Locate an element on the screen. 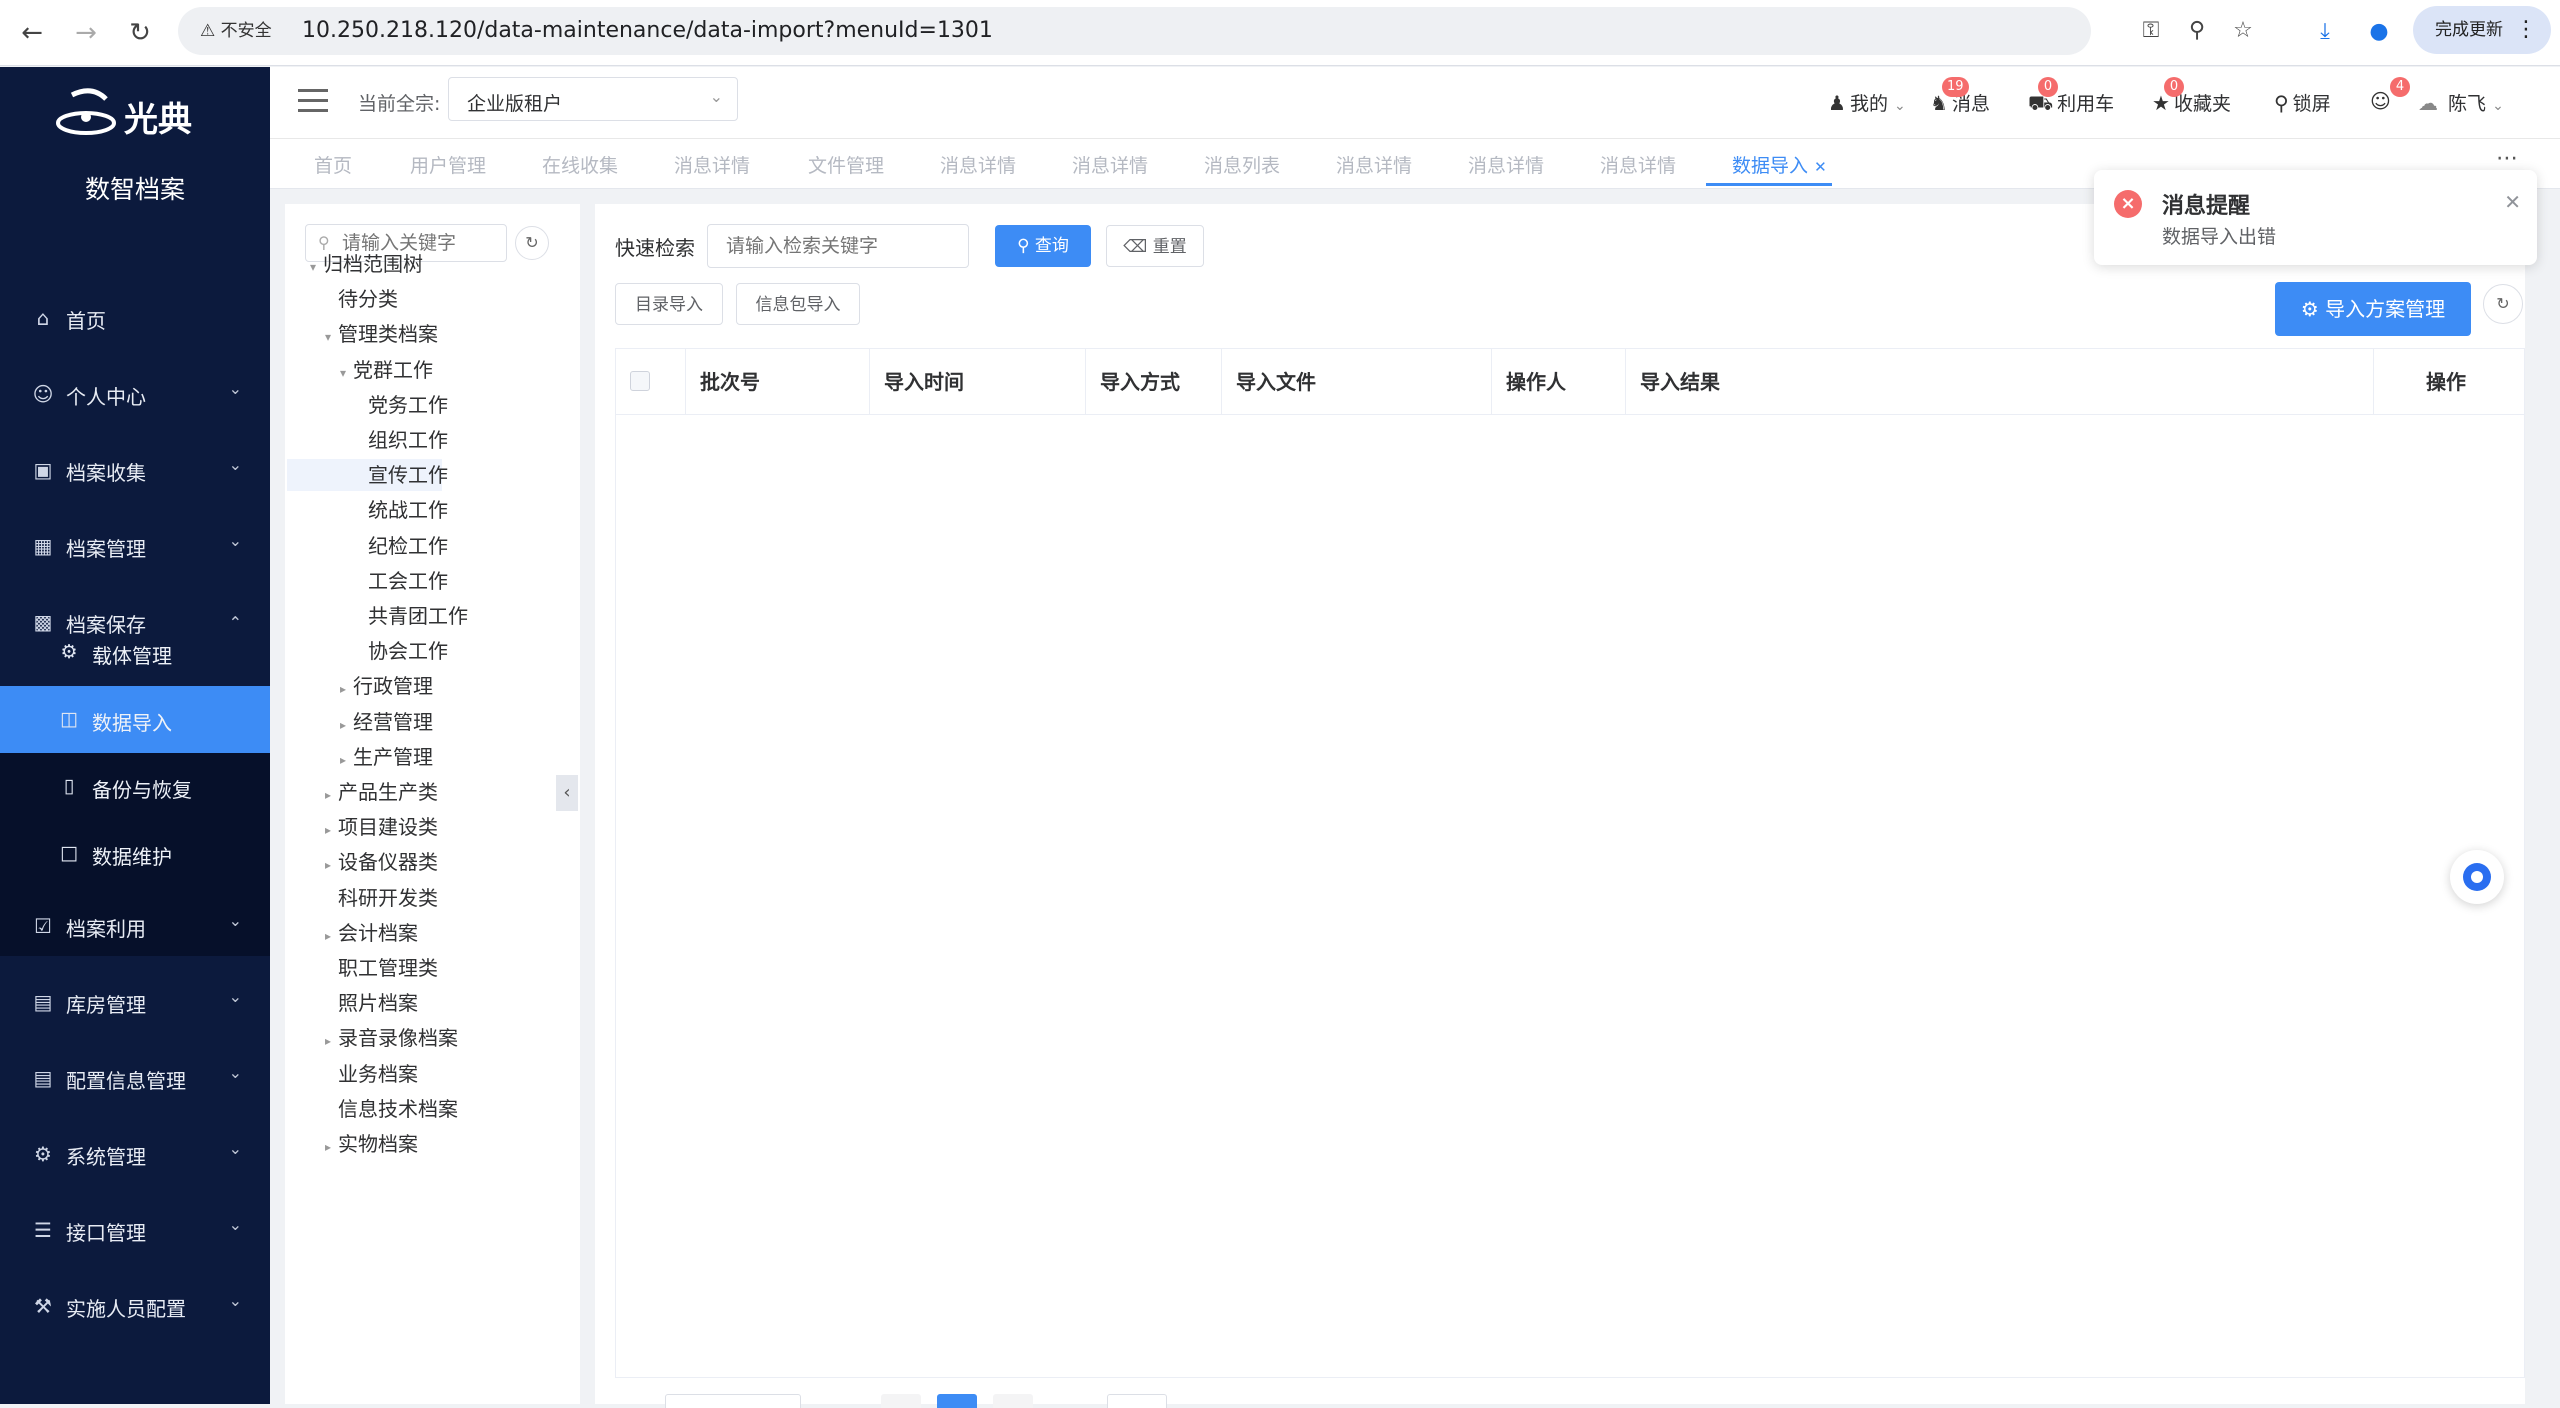 The height and width of the screenshot is (1408, 2560). online-users-item: ☺ 4 is located at coordinates (2390, 95).